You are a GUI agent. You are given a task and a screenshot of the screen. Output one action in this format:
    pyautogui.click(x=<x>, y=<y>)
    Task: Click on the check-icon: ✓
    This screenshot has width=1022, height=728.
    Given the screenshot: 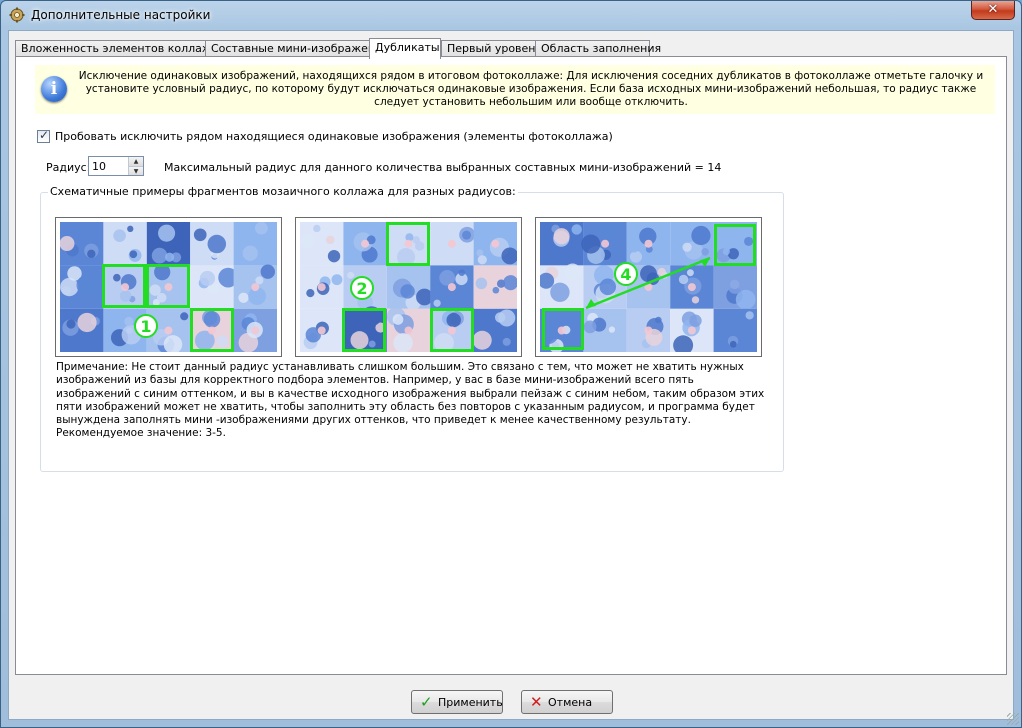 What is the action you would take?
    pyautogui.click(x=426, y=702)
    